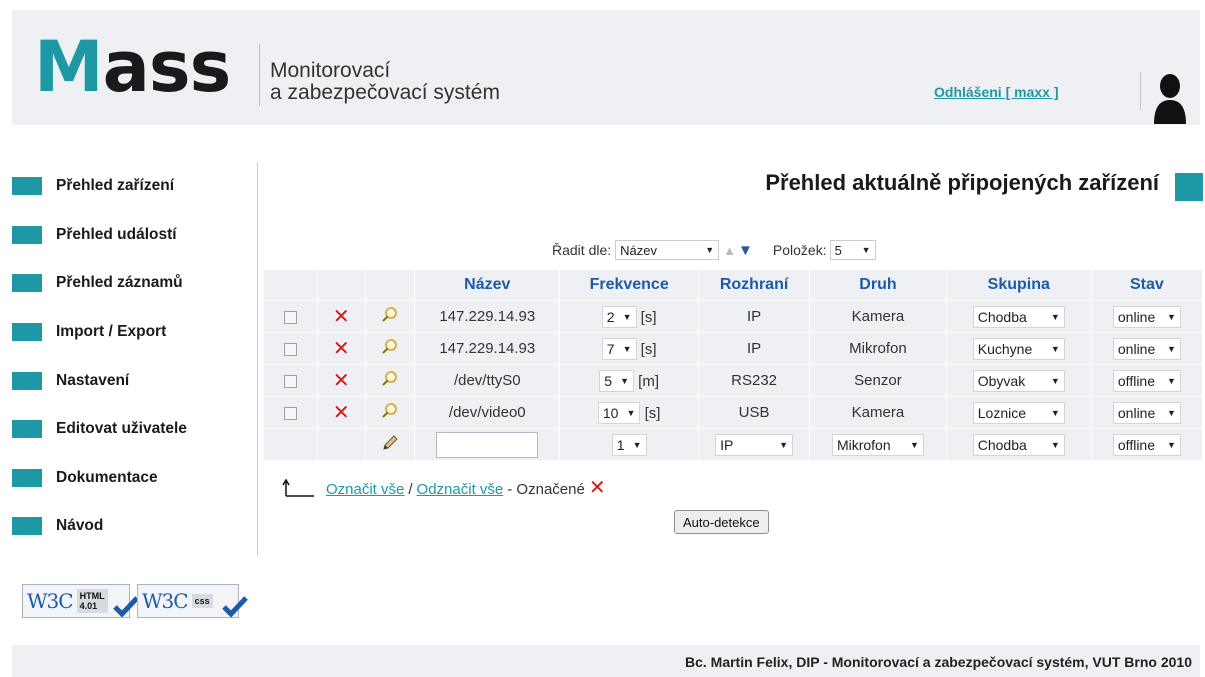 Image resolution: width=1205 pixels, height=677 pixels. Describe the element at coordinates (1018, 412) in the screenshot. I see `group-select: Loznice ▼` at that location.